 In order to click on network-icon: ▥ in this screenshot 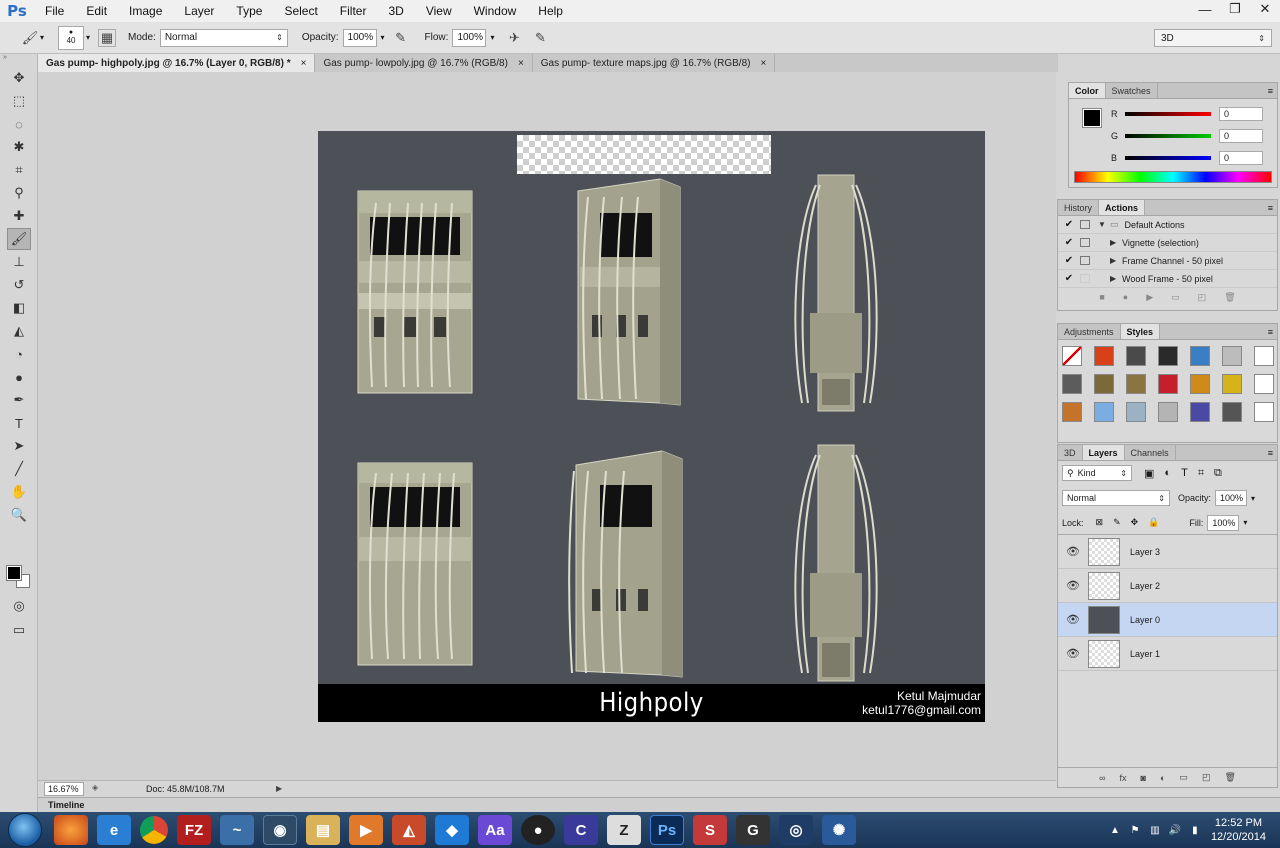, I will do `click(1155, 830)`.